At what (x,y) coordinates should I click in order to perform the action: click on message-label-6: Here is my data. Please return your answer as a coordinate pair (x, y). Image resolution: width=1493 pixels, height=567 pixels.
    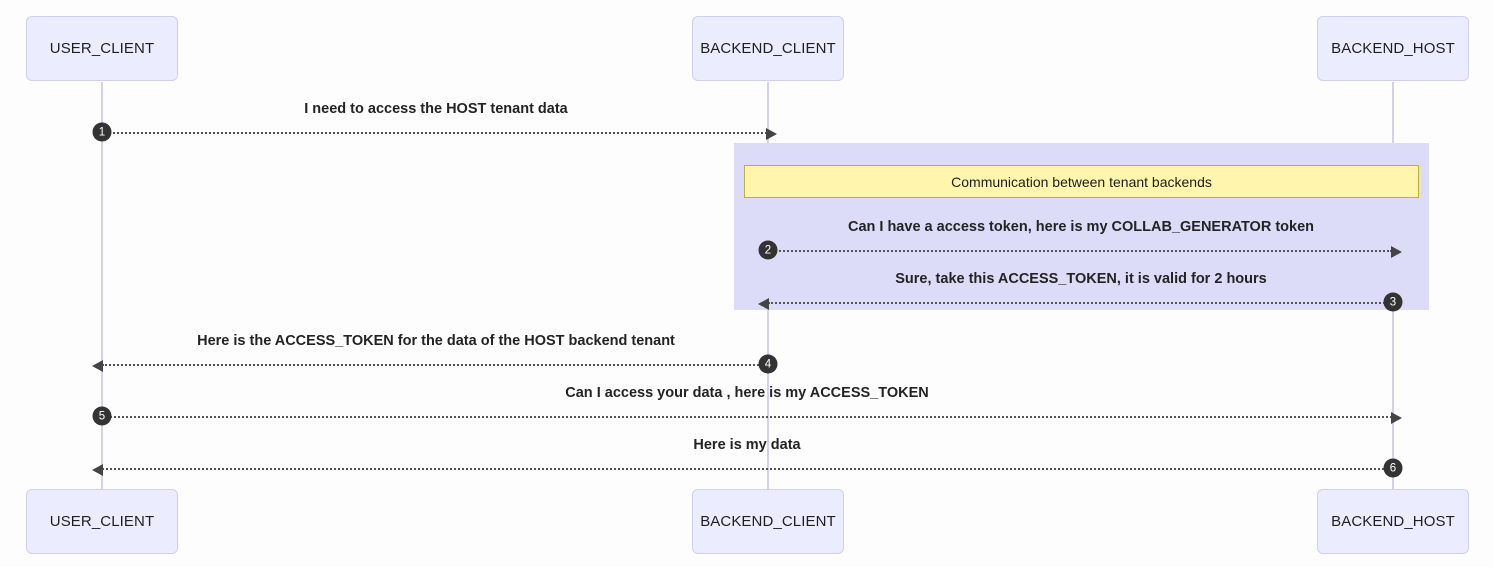
    Looking at the image, I should click on (747, 445).